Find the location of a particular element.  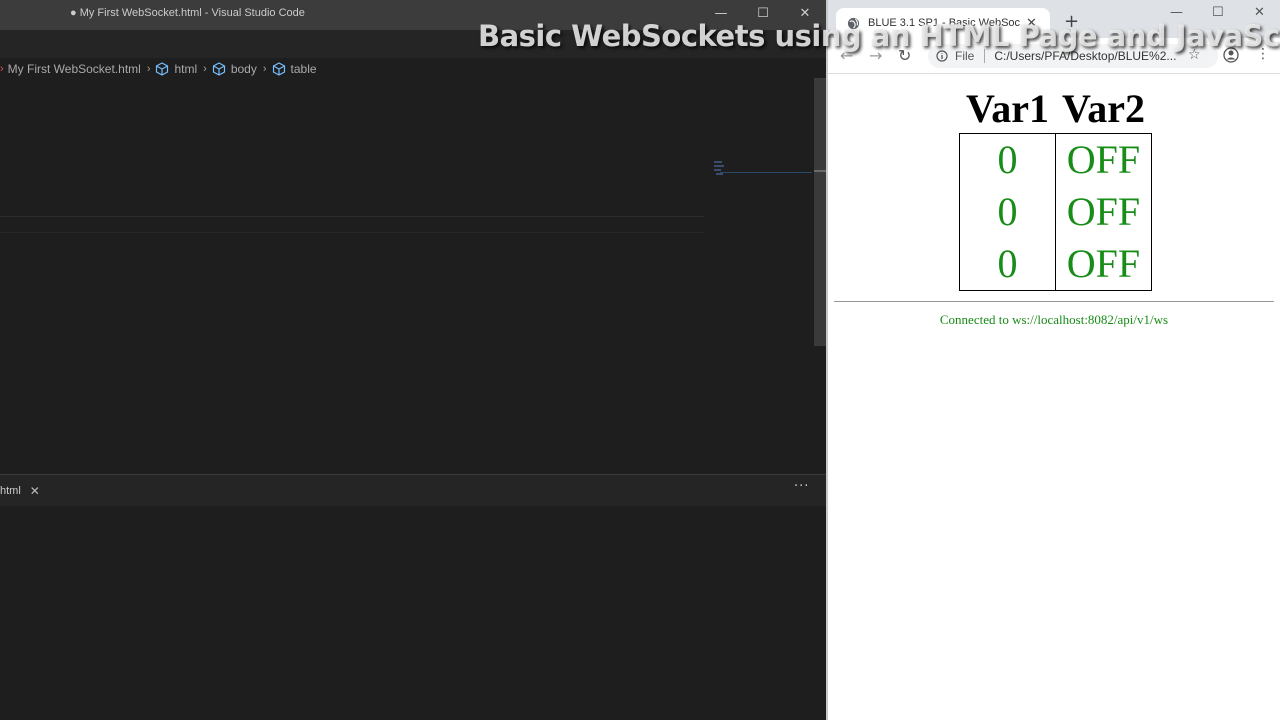

breadcrumb-table-label: table is located at coordinates (303, 69).